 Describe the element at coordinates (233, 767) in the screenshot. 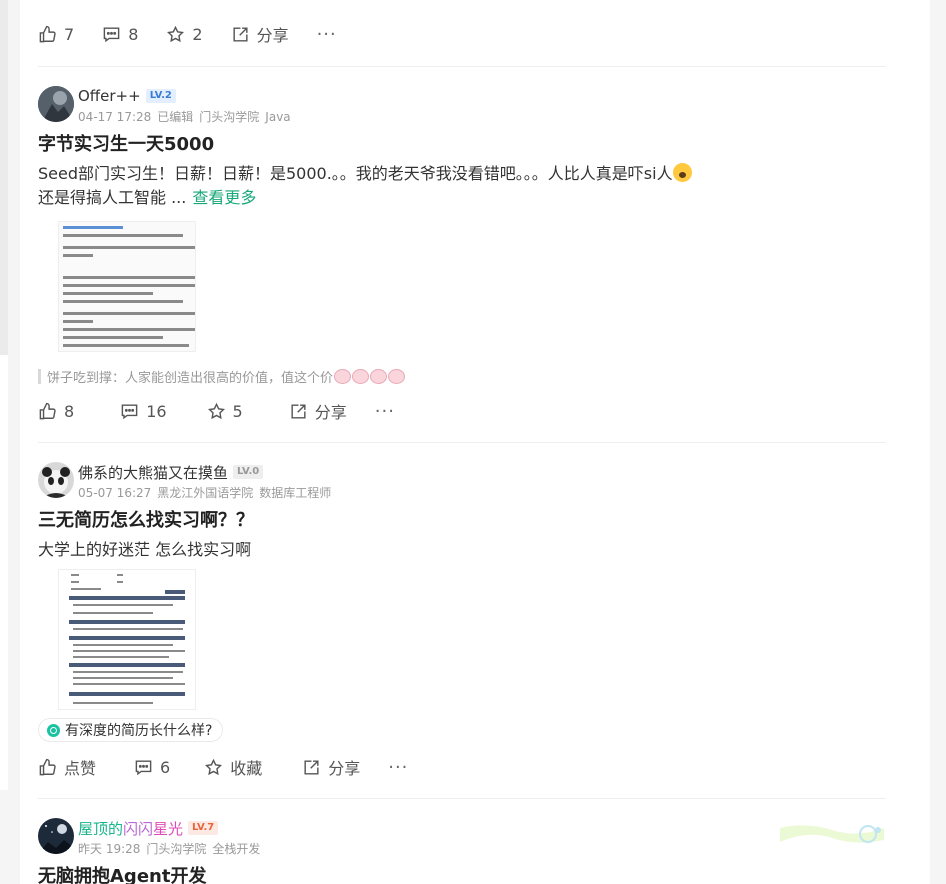

I see `star-button: 收藏` at that location.